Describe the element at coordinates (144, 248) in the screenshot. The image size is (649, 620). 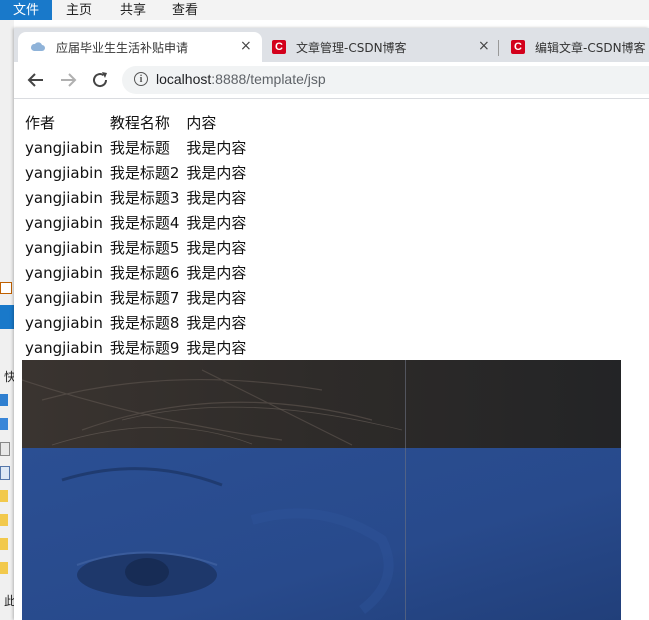
I see `cell-title: 我是标题5` at that location.